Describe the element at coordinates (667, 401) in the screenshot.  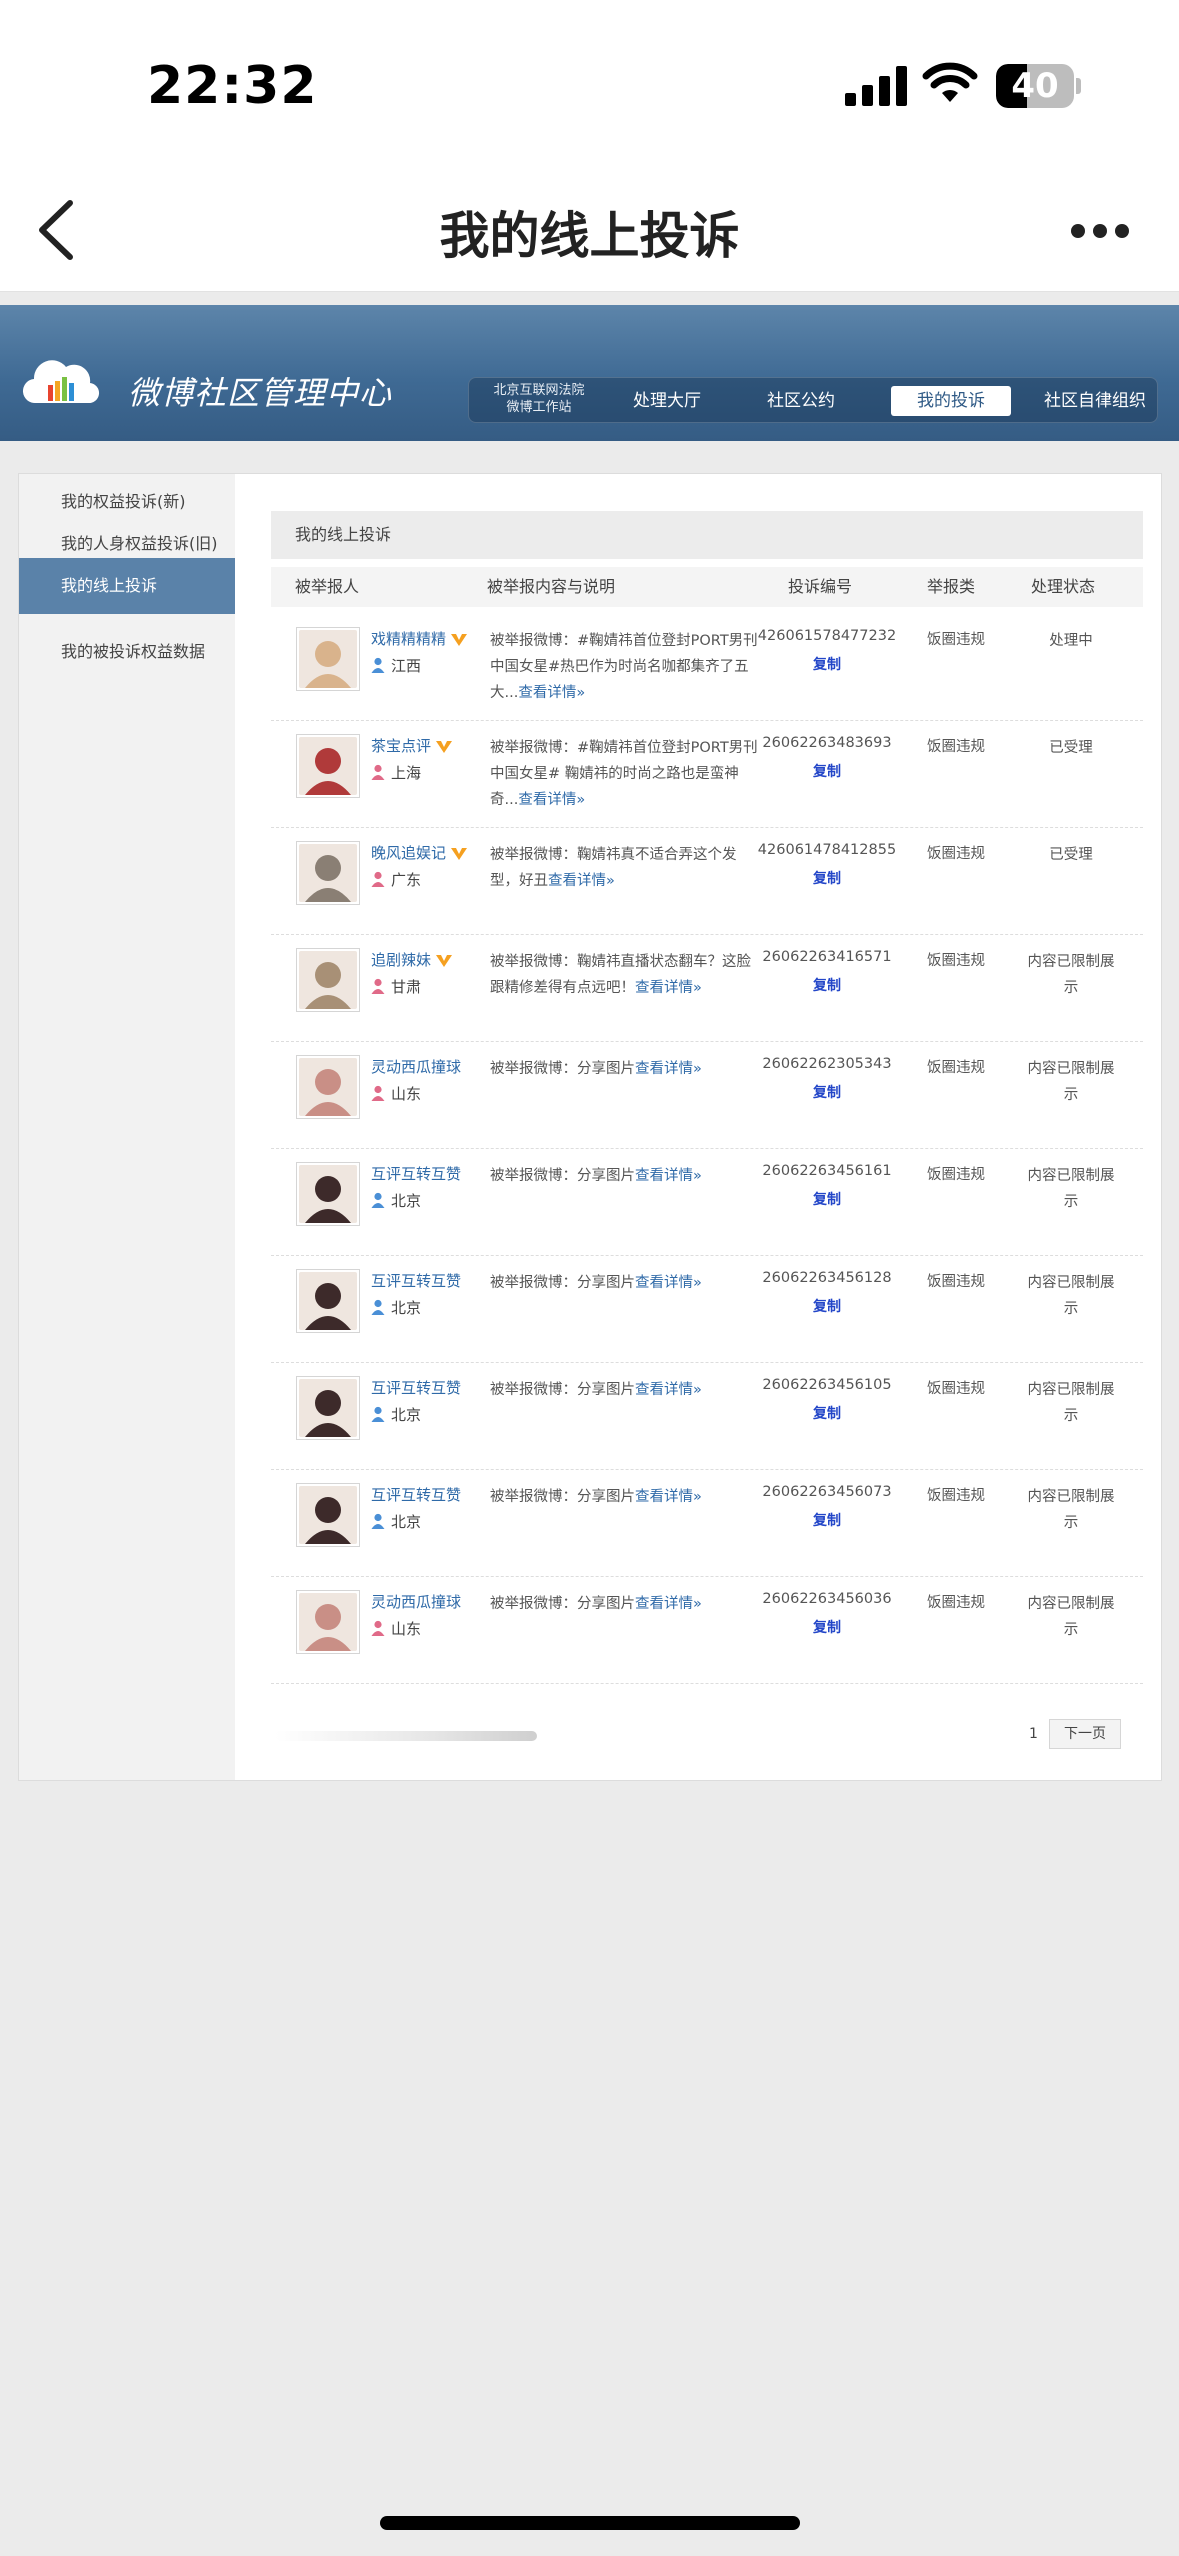
I see `nav-item-hall: 处理大厅` at that location.